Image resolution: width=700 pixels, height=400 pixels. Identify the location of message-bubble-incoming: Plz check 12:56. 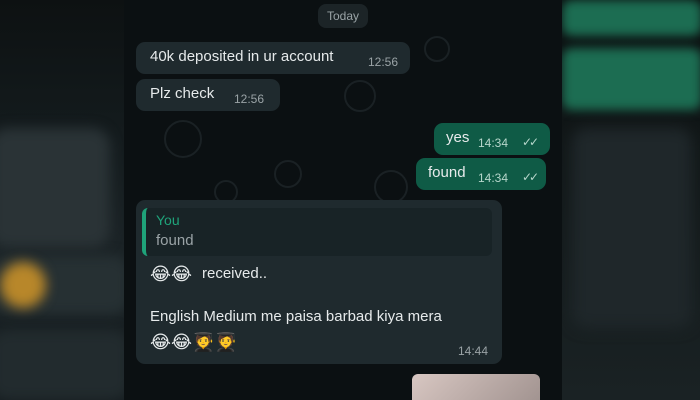
(208, 95).